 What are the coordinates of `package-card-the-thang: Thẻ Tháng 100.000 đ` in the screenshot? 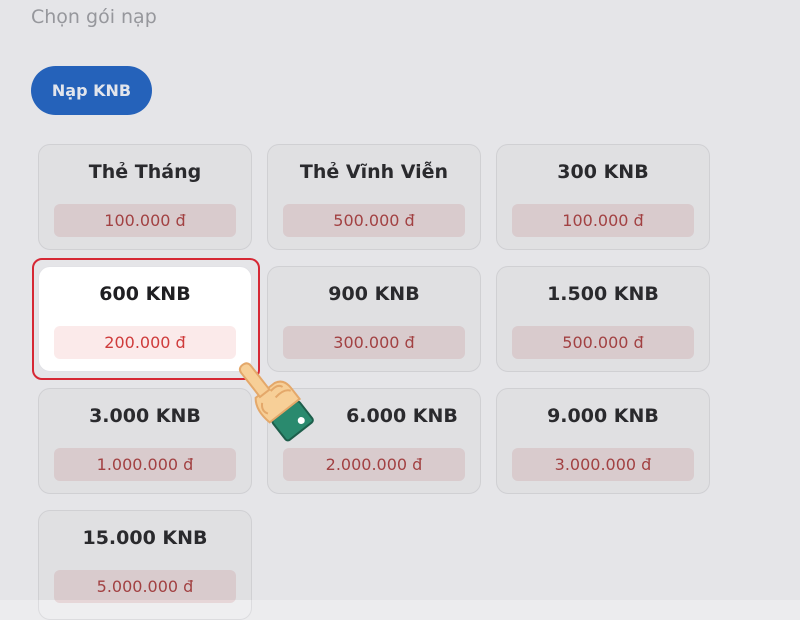 It's located at (145, 197).